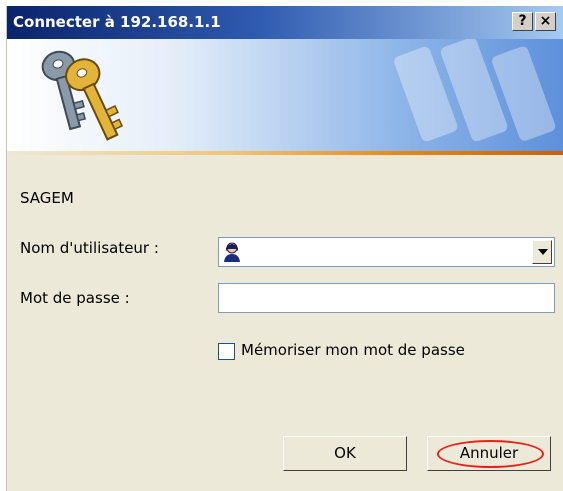  Describe the element at coordinates (345, 453) in the screenshot. I see `ok-button: OK` at that location.